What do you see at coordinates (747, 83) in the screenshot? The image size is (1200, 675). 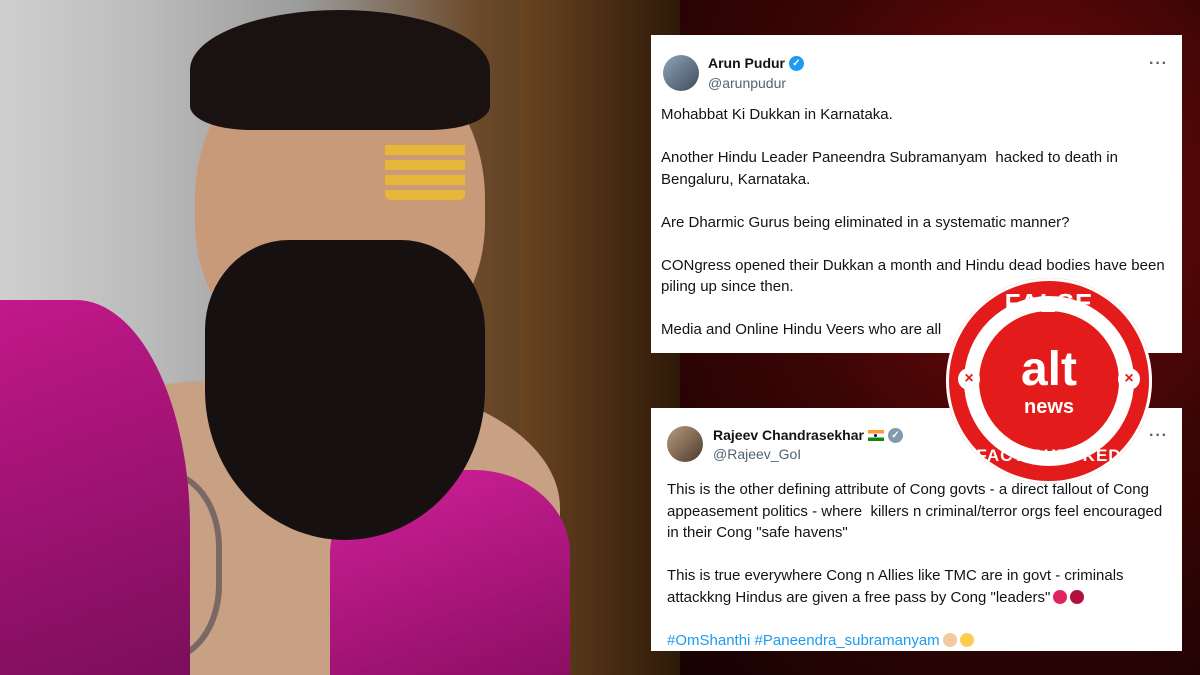 I see `author-handle: @arunpudur` at bounding box center [747, 83].